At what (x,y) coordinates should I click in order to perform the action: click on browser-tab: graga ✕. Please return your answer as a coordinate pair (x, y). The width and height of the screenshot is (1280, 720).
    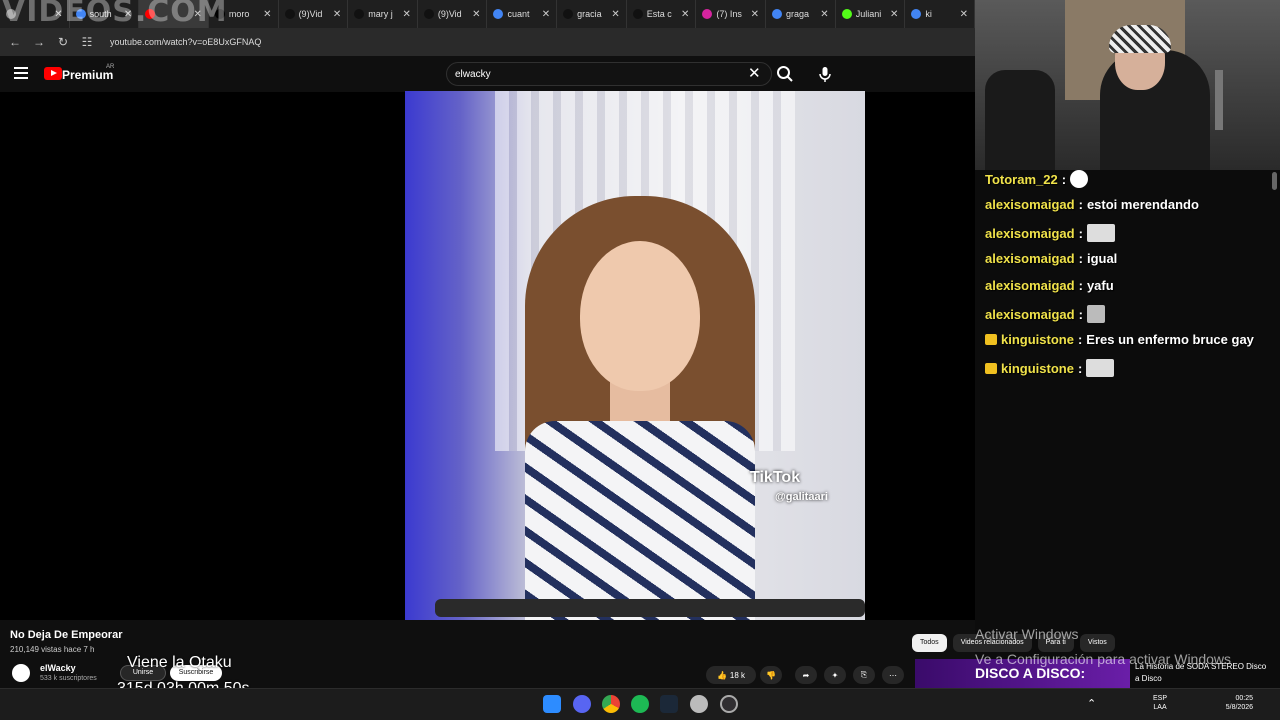
    Looking at the image, I should click on (801, 14).